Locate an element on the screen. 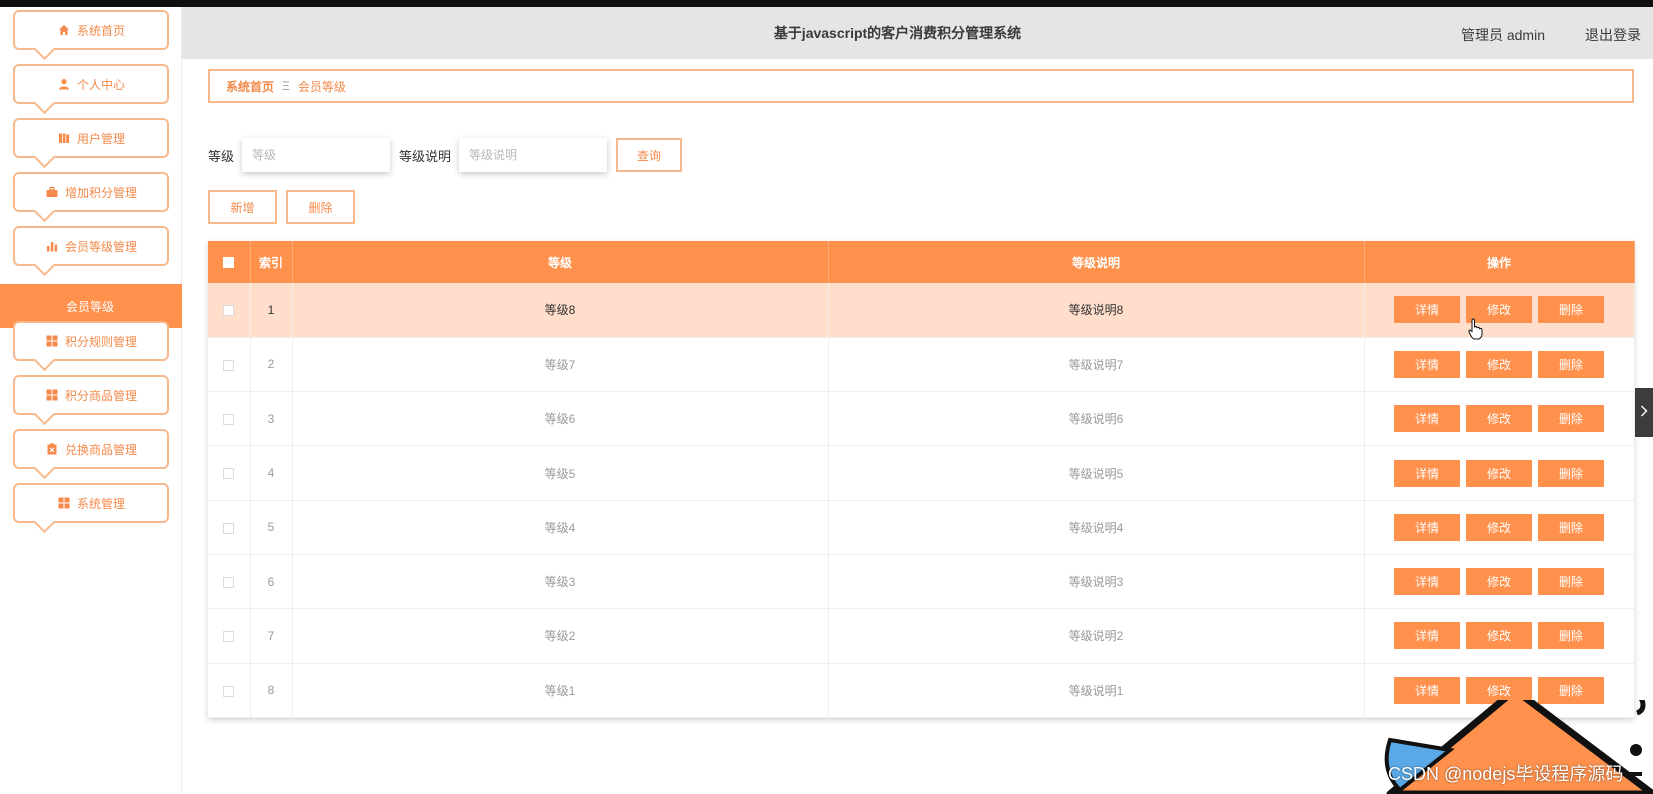 This screenshot has height=794, width=1653. sidebar-subitem-label: 会员等级 is located at coordinates (90, 306).